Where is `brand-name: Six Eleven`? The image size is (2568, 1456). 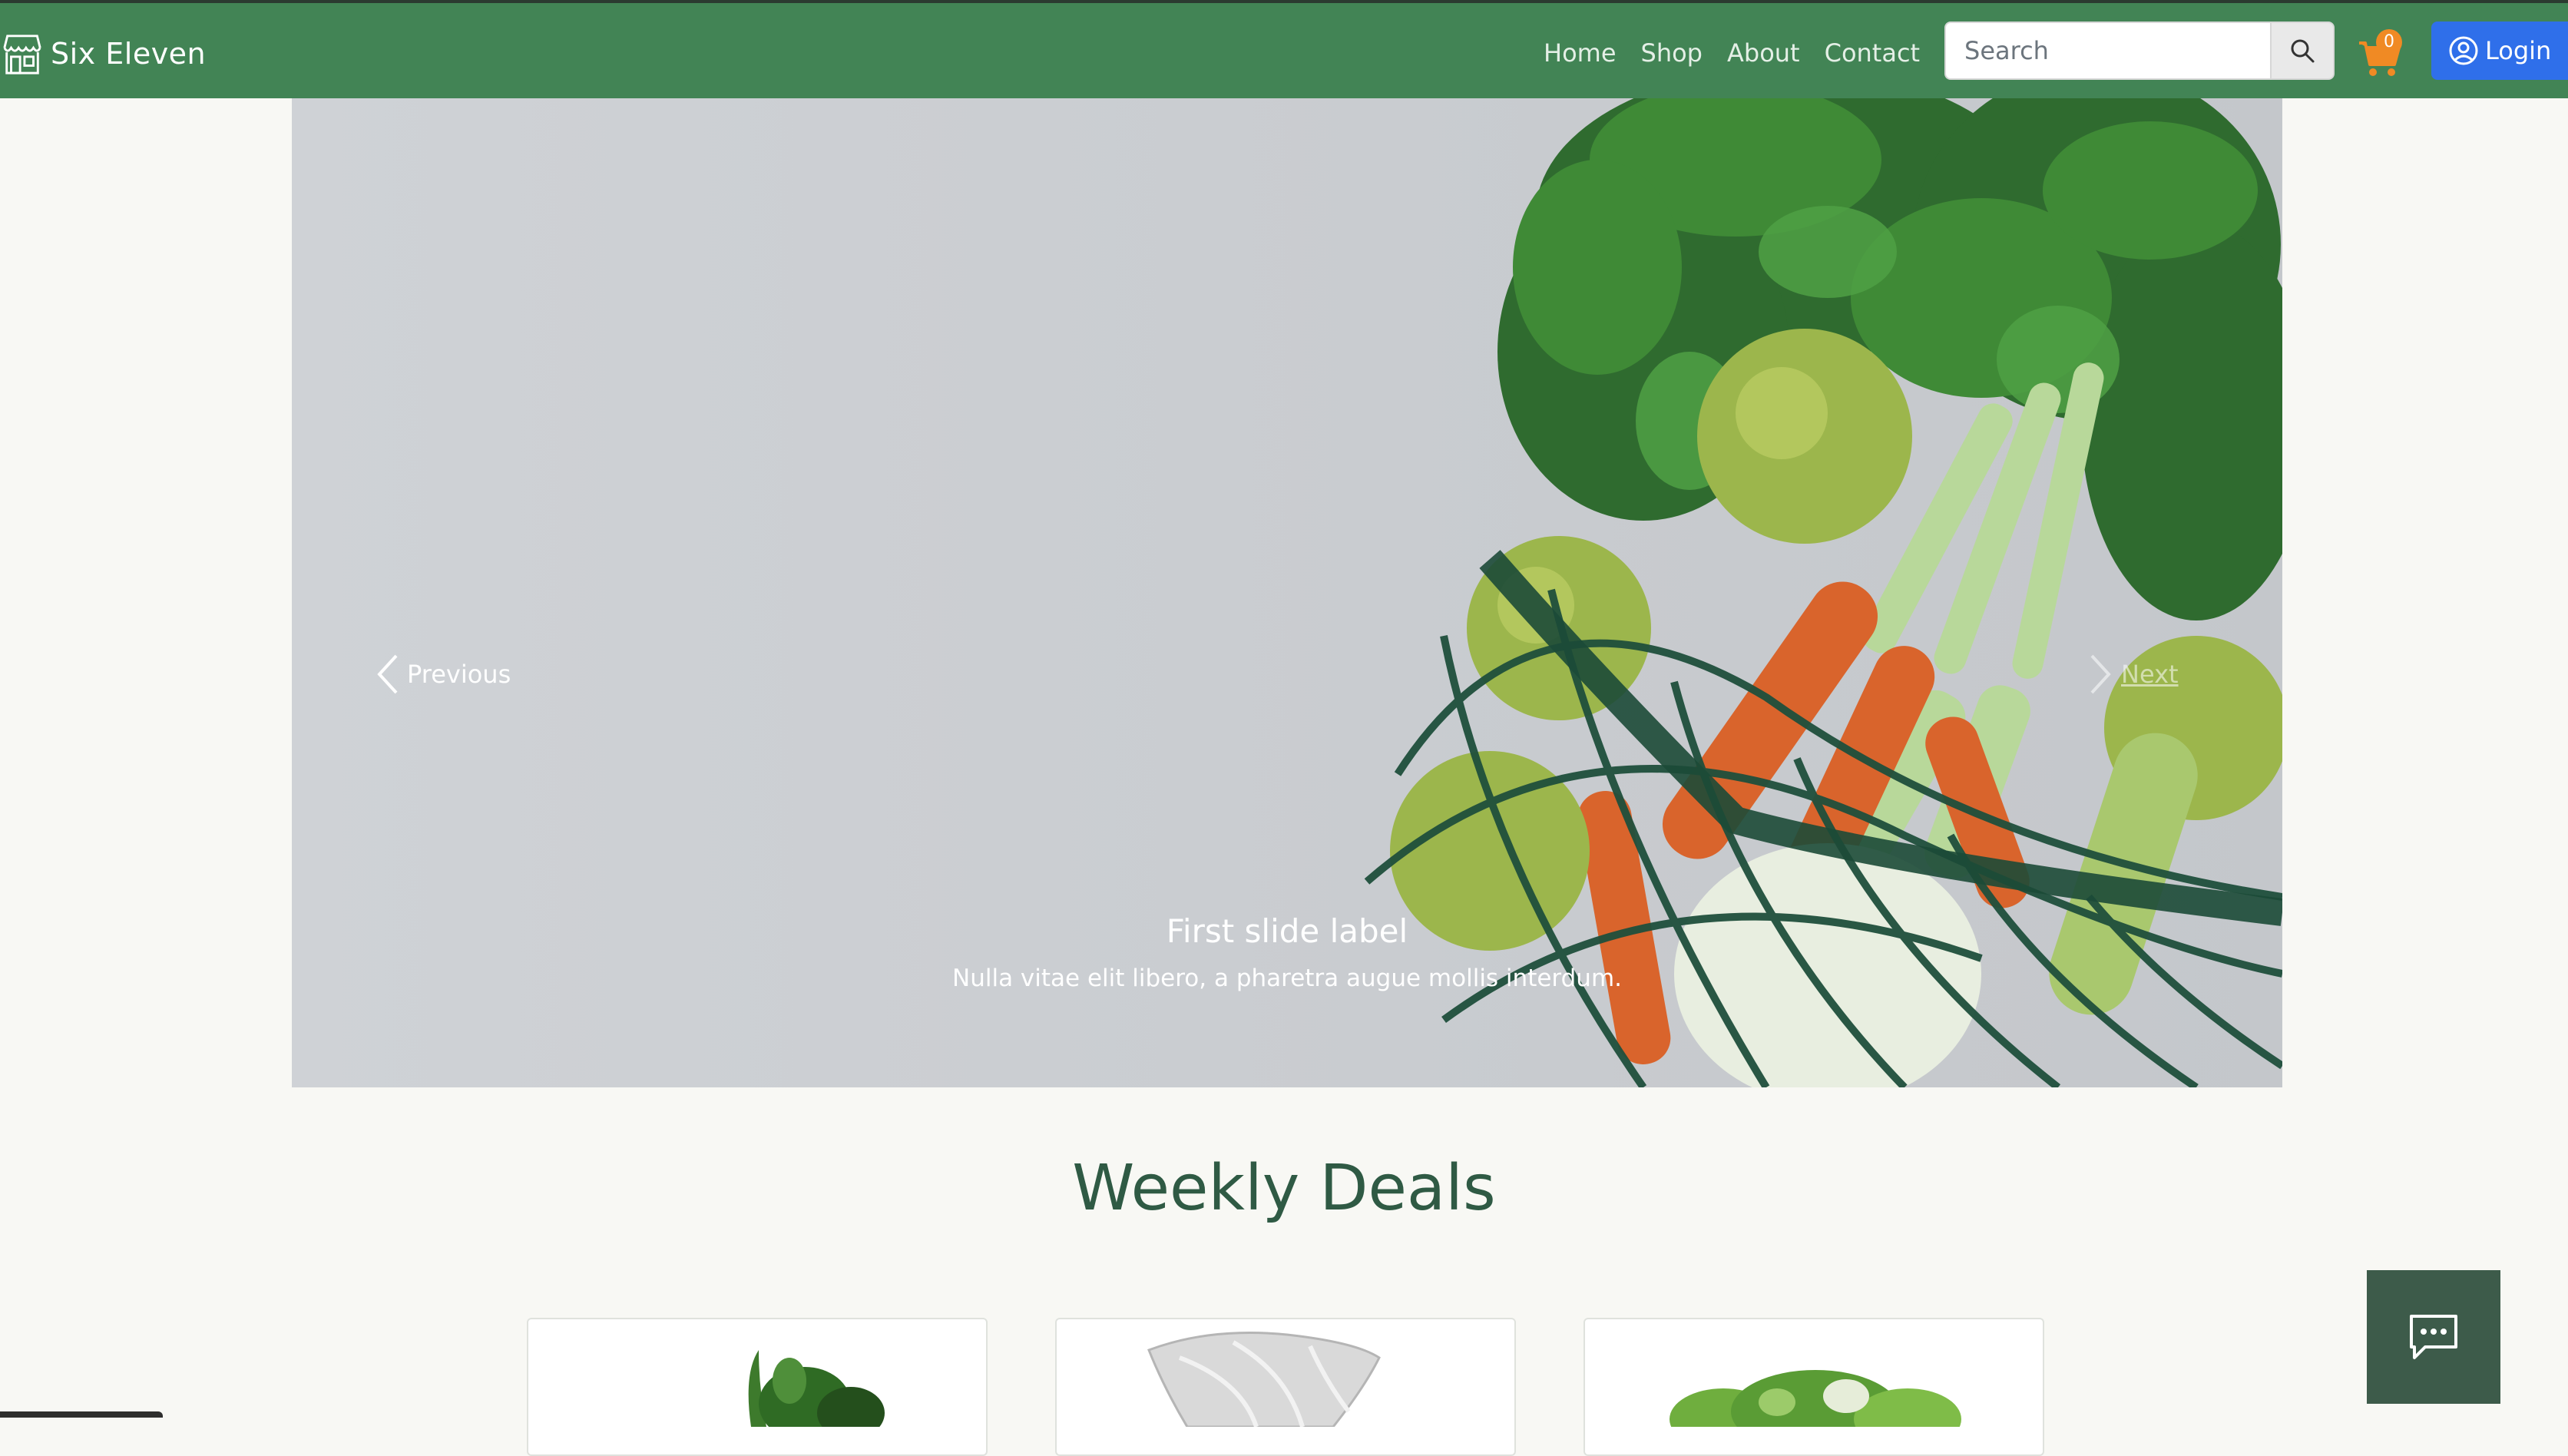 brand-name: Six Eleven is located at coordinates (129, 54).